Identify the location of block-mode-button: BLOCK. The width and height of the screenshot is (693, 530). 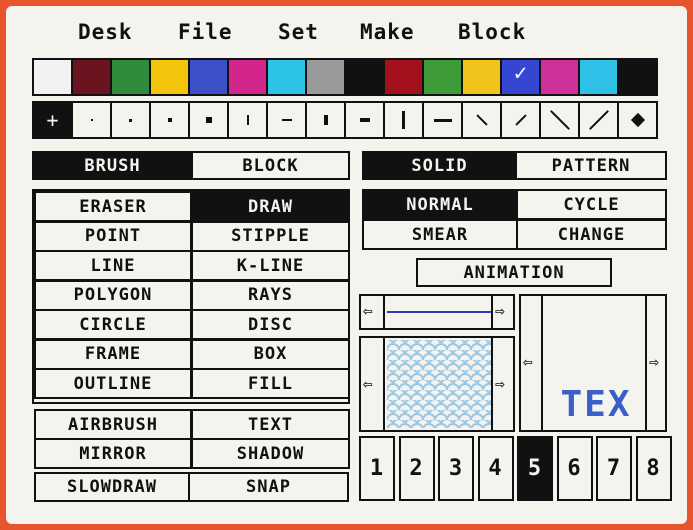
(270, 165).